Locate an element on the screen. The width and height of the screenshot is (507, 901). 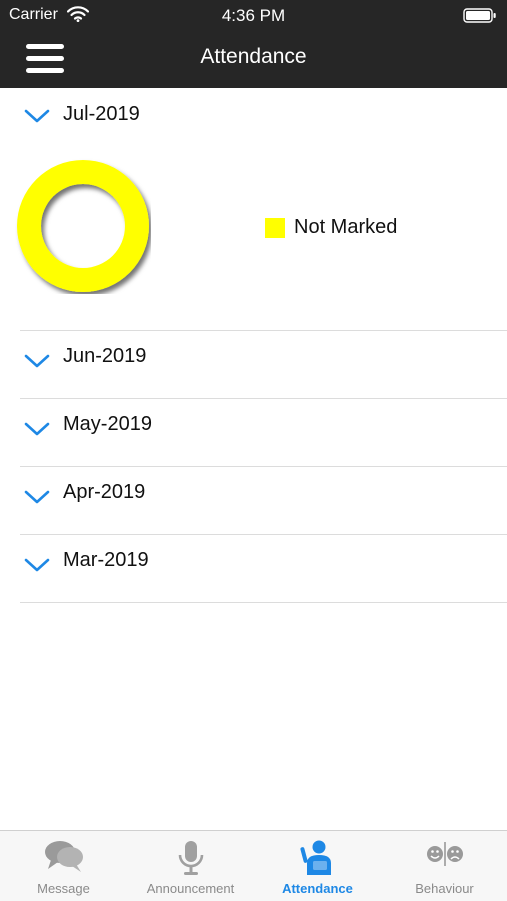
donut-slice-not-marked is located at coordinates (83, 226).